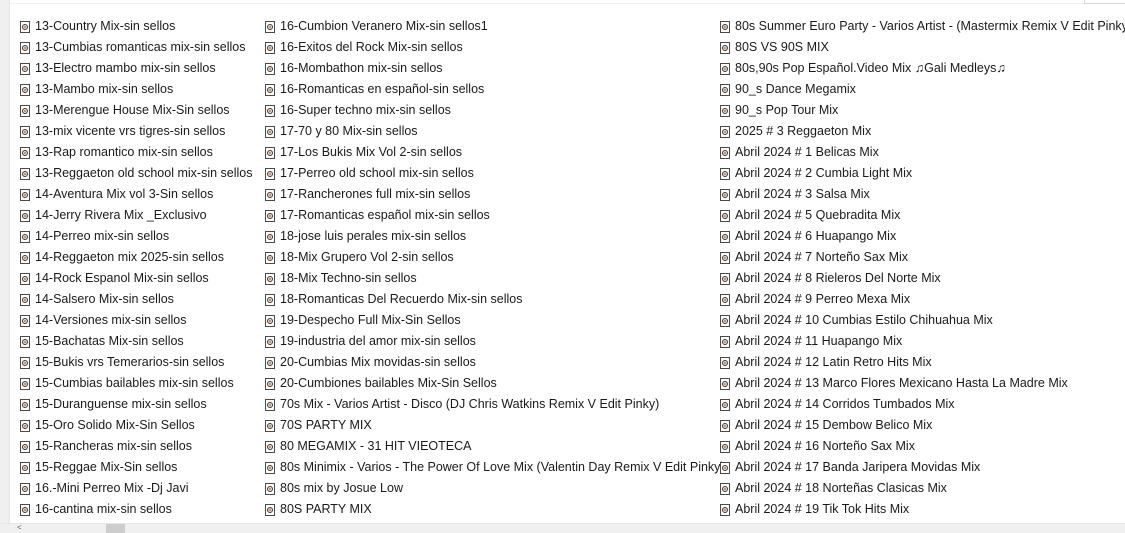 The image size is (1125, 533). I want to click on scroll-left-arrow-icon: <, so click(19, 528).